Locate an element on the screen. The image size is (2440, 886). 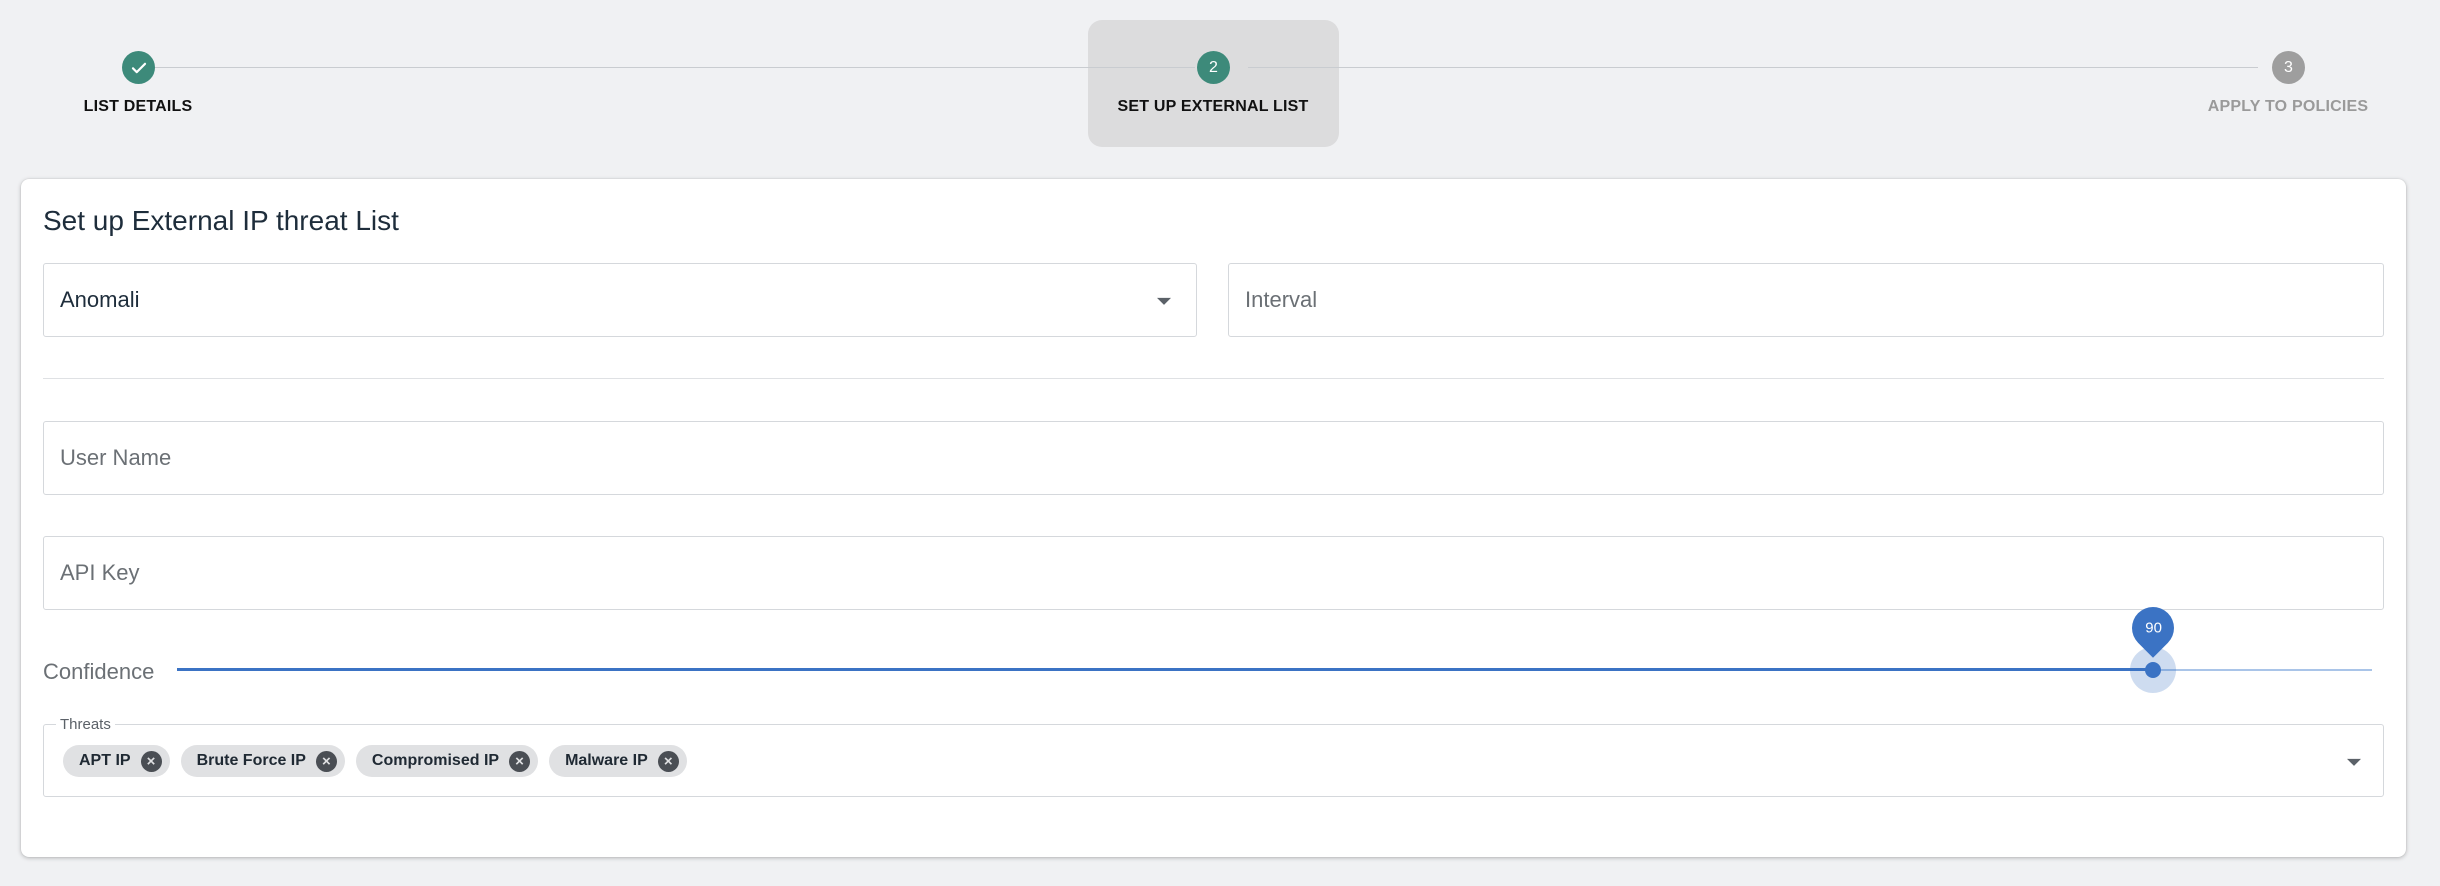
chip-label: Compromised IP is located at coordinates (435, 760).